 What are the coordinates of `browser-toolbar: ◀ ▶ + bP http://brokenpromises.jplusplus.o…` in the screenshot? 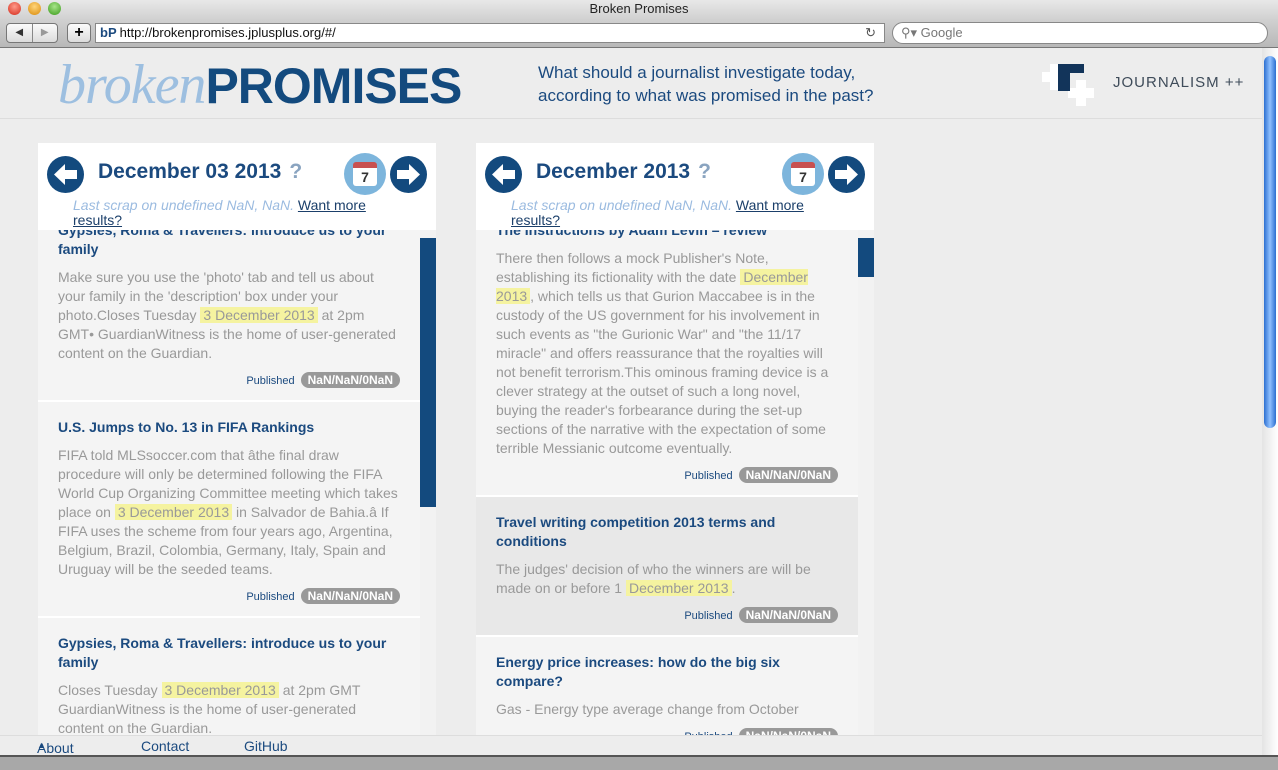 It's located at (639, 34).